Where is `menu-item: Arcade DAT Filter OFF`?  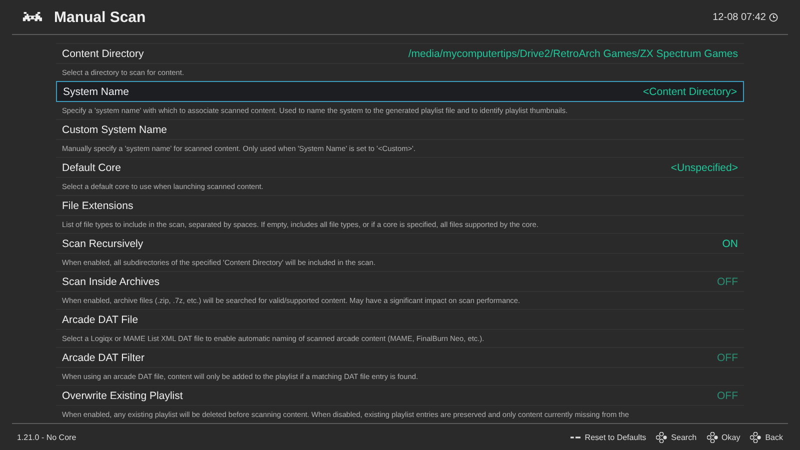
menu-item: Arcade DAT Filter OFF is located at coordinates (400, 357).